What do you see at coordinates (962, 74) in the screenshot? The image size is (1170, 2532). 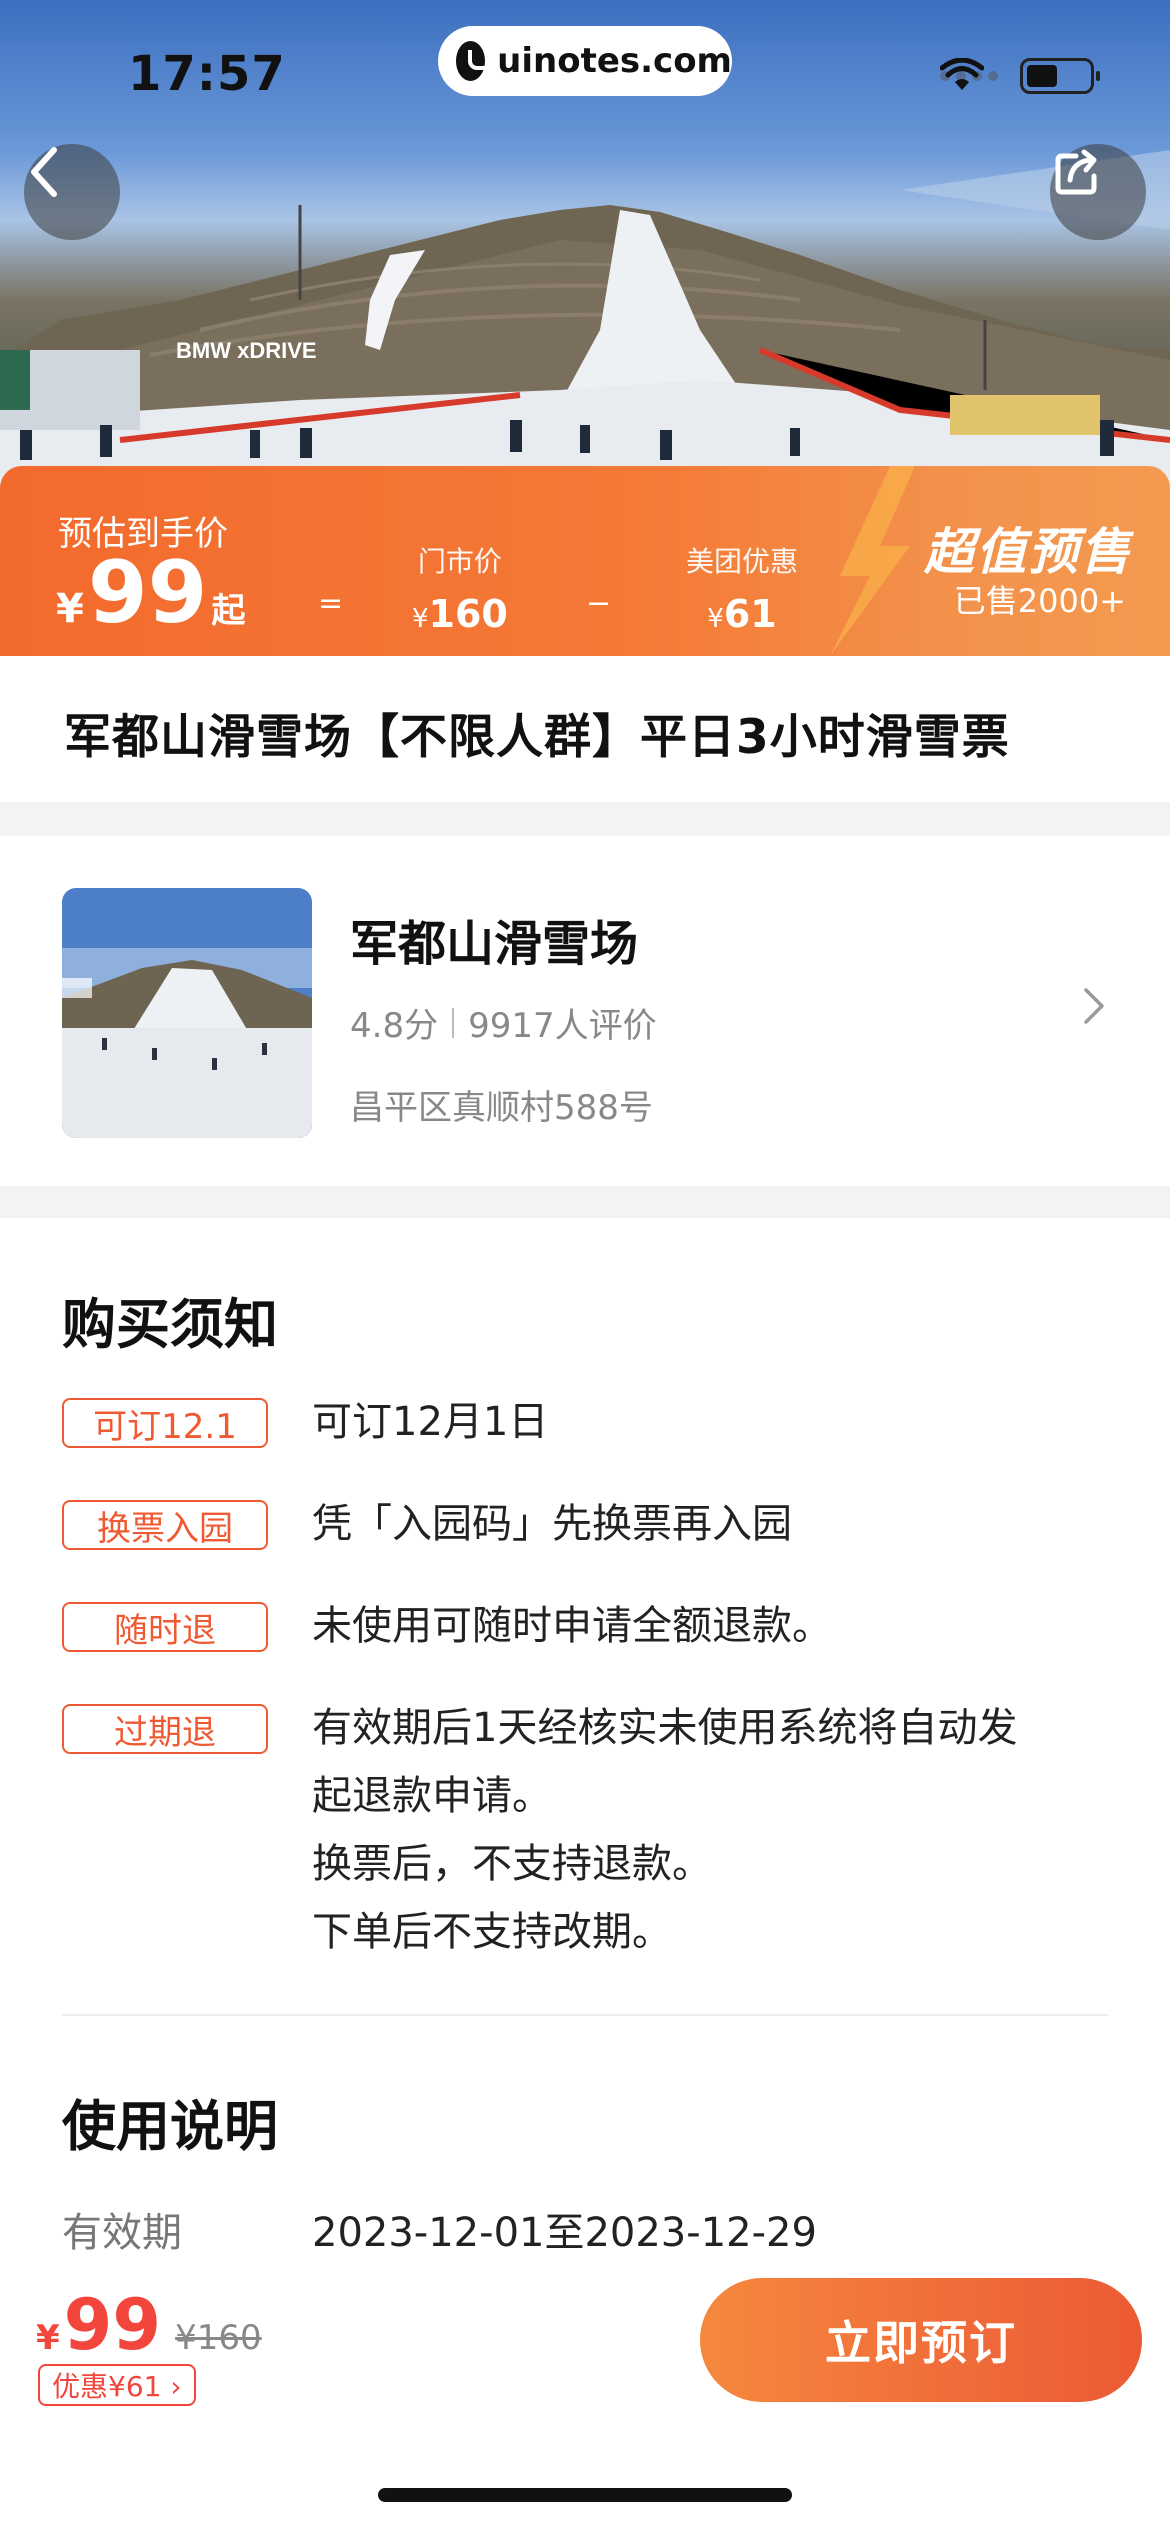 I see `wifi-icon` at bounding box center [962, 74].